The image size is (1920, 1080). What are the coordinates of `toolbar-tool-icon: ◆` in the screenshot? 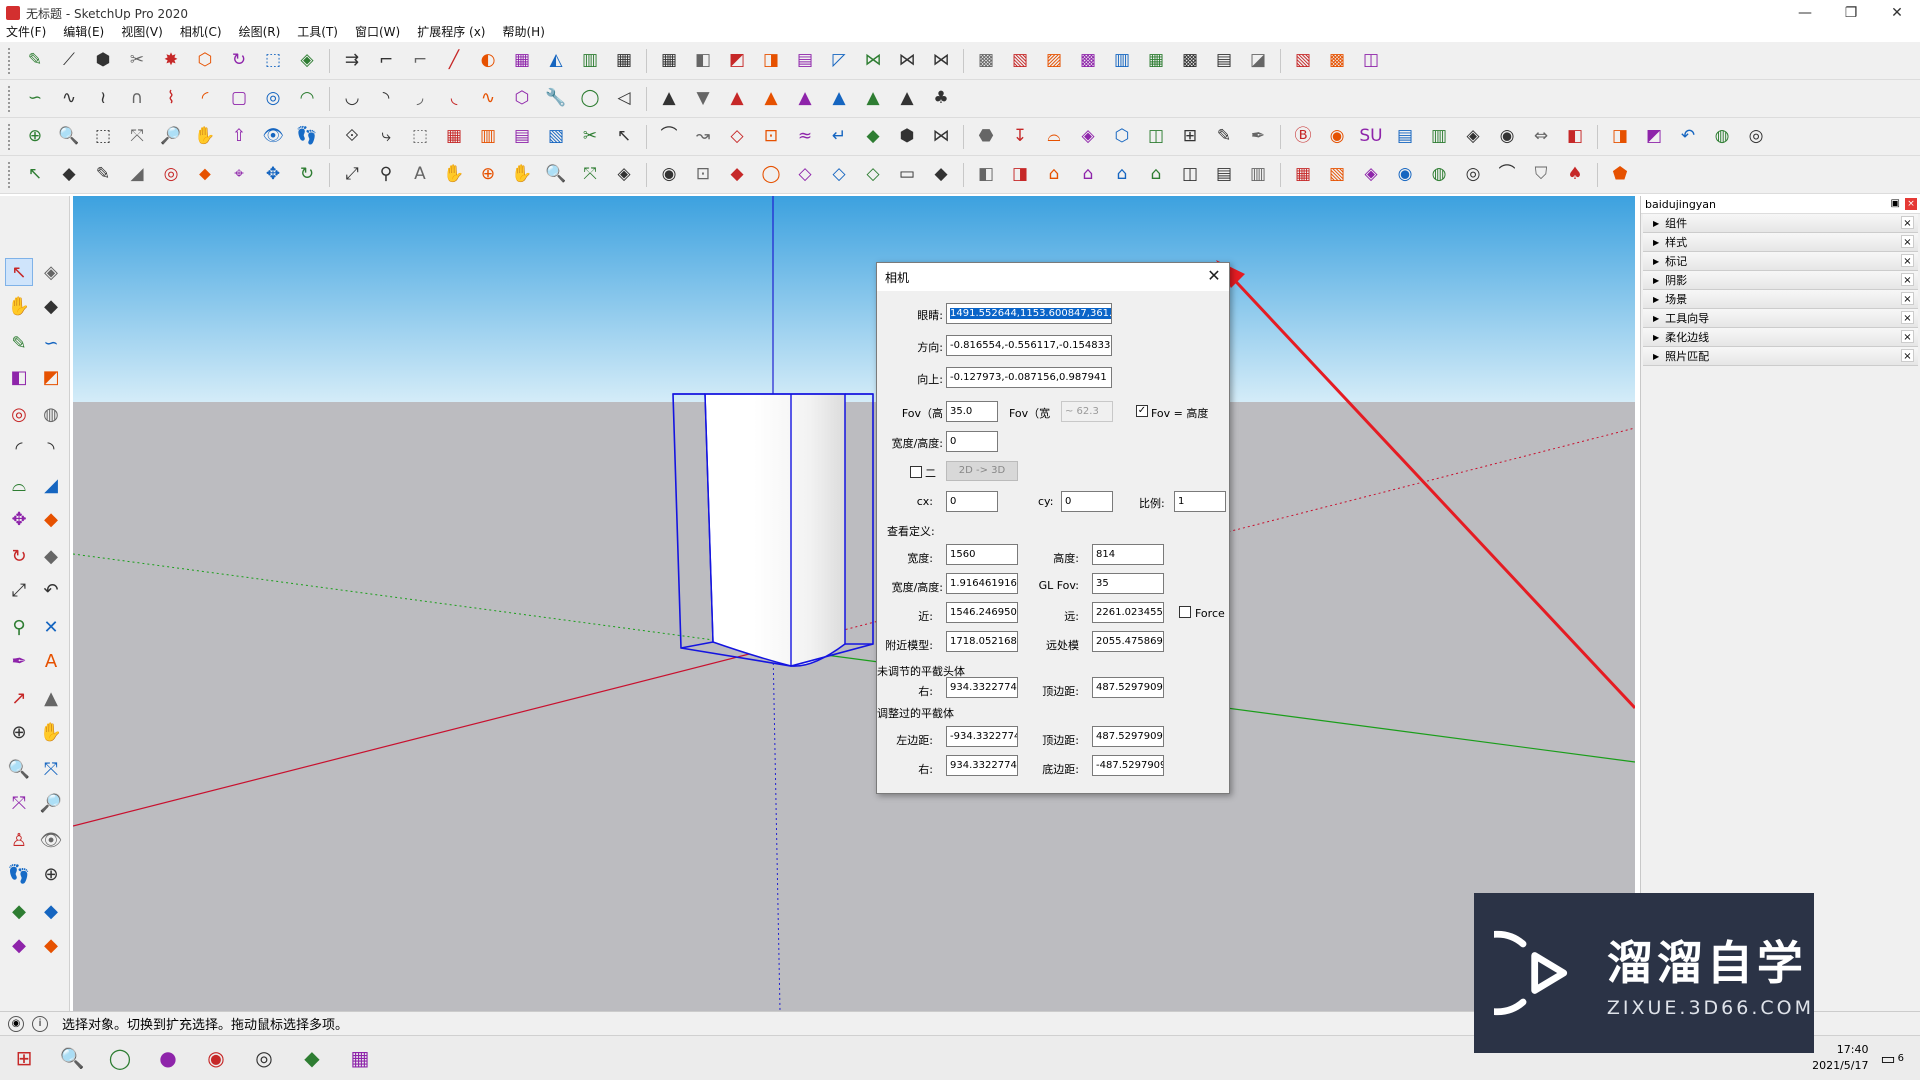 It's located at (737, 175).